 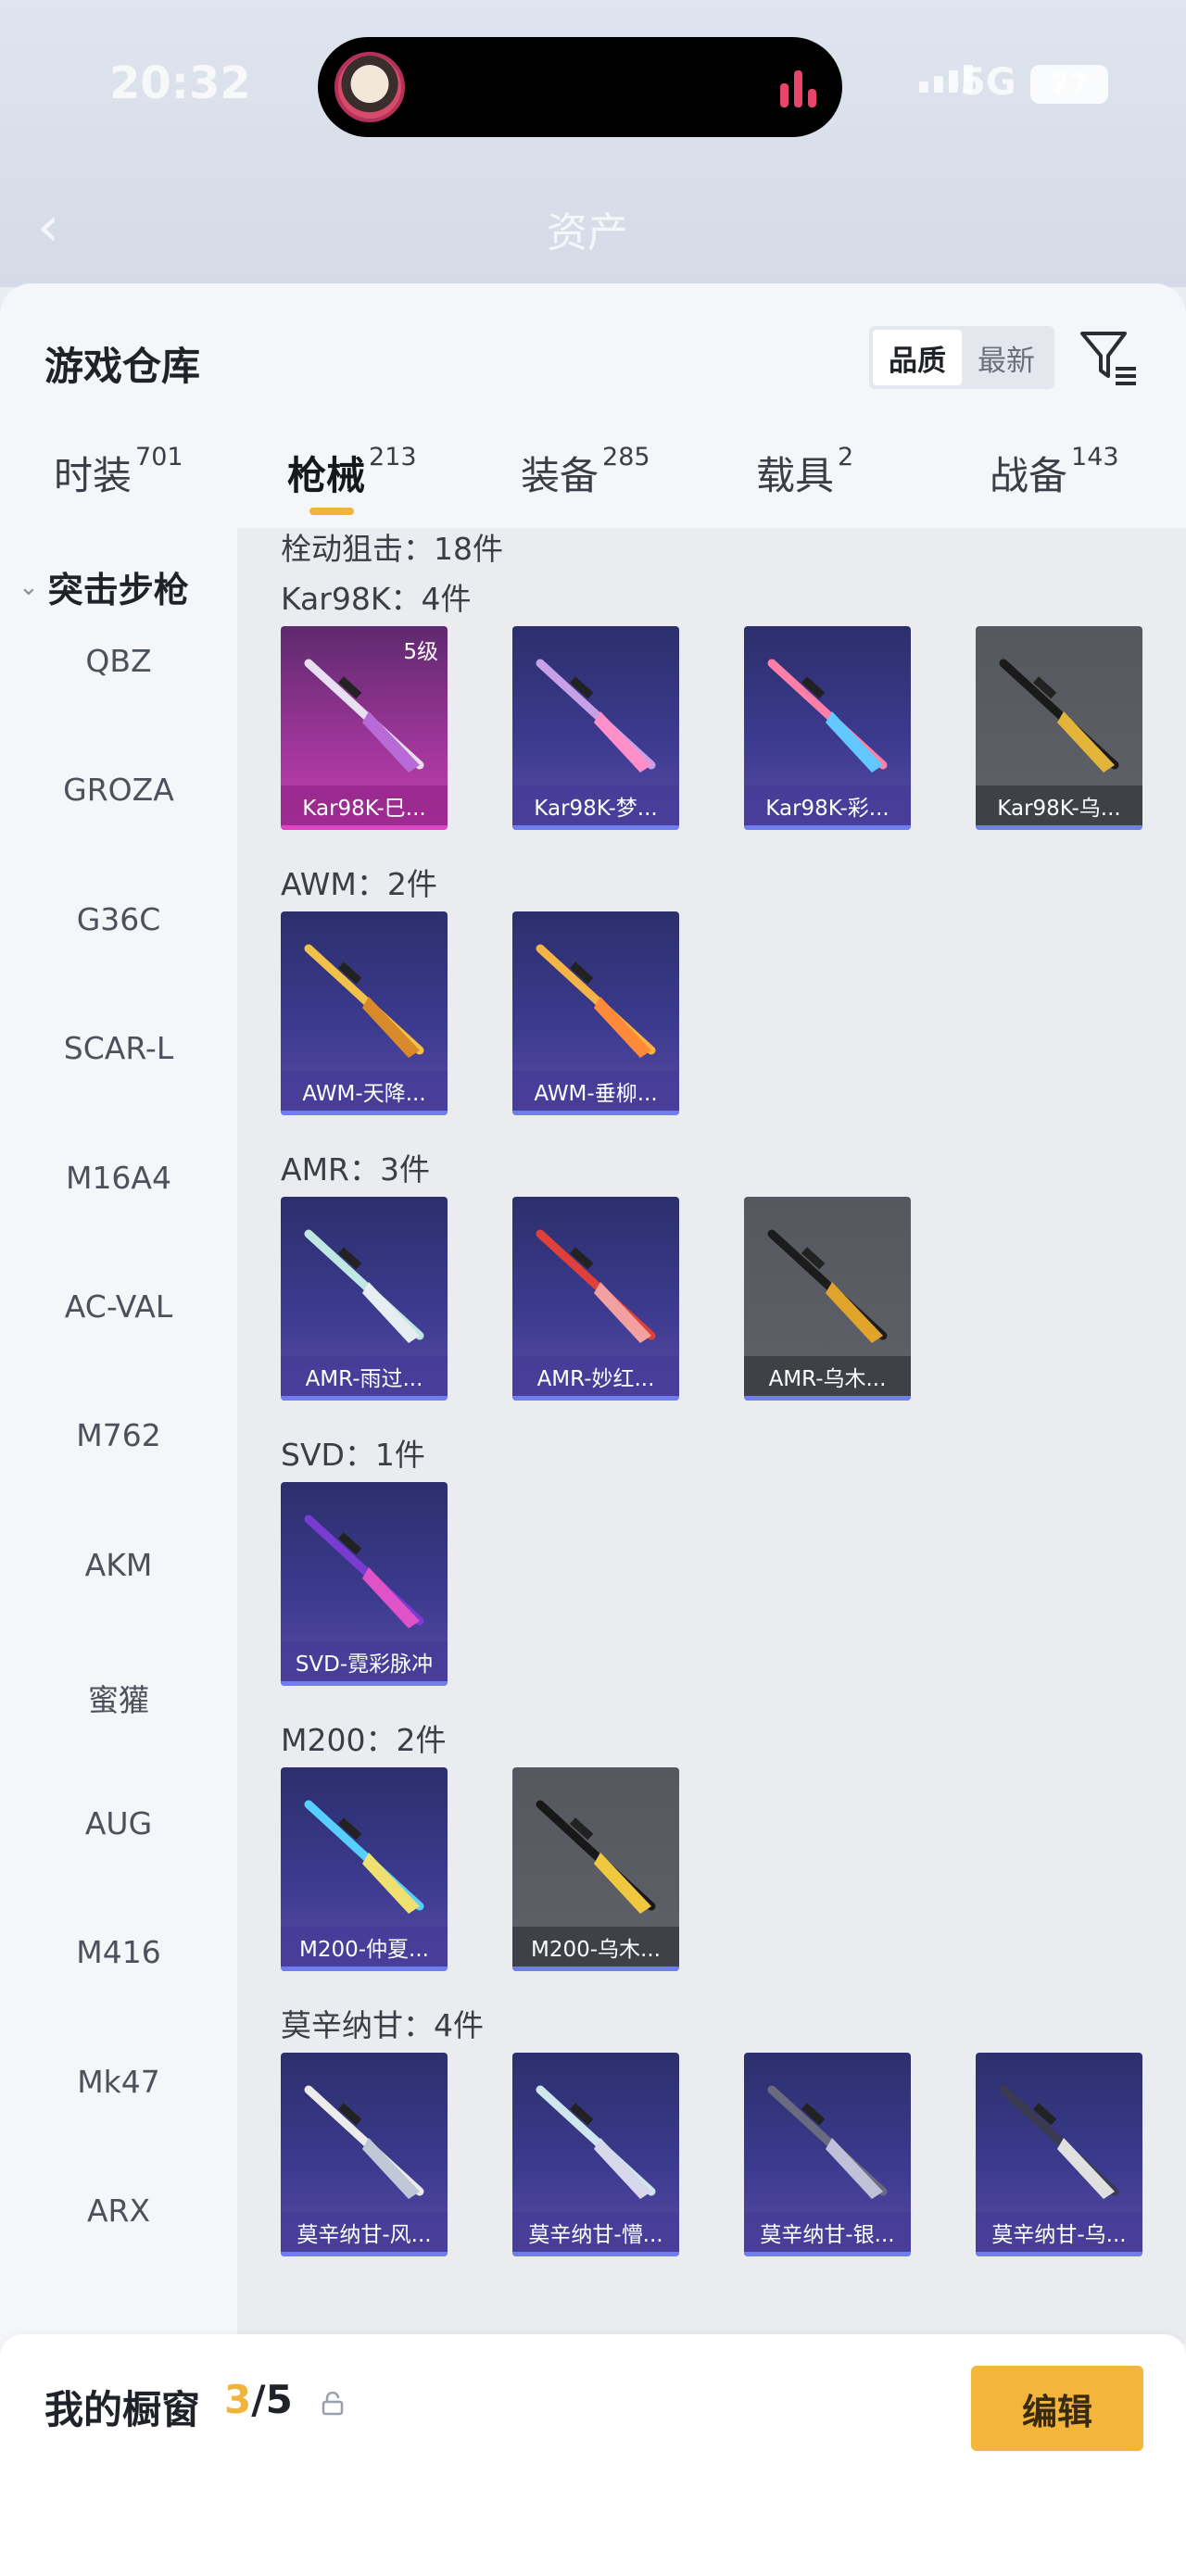 I want to click on showcase-label: 我的橱窗, so click(x=122, y=2409).